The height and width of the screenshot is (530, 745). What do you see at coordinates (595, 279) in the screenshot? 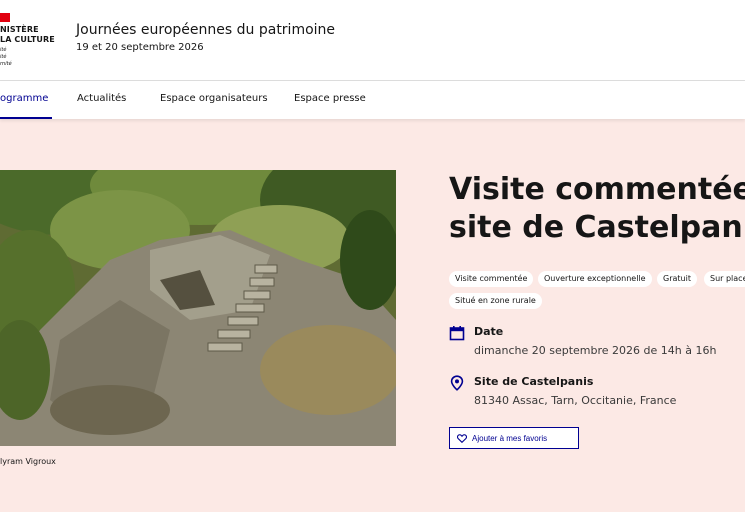
I see `tag-ouverture-exceptionnelle: Ouverture exceptionnelle` at bounding box center [595, 279].